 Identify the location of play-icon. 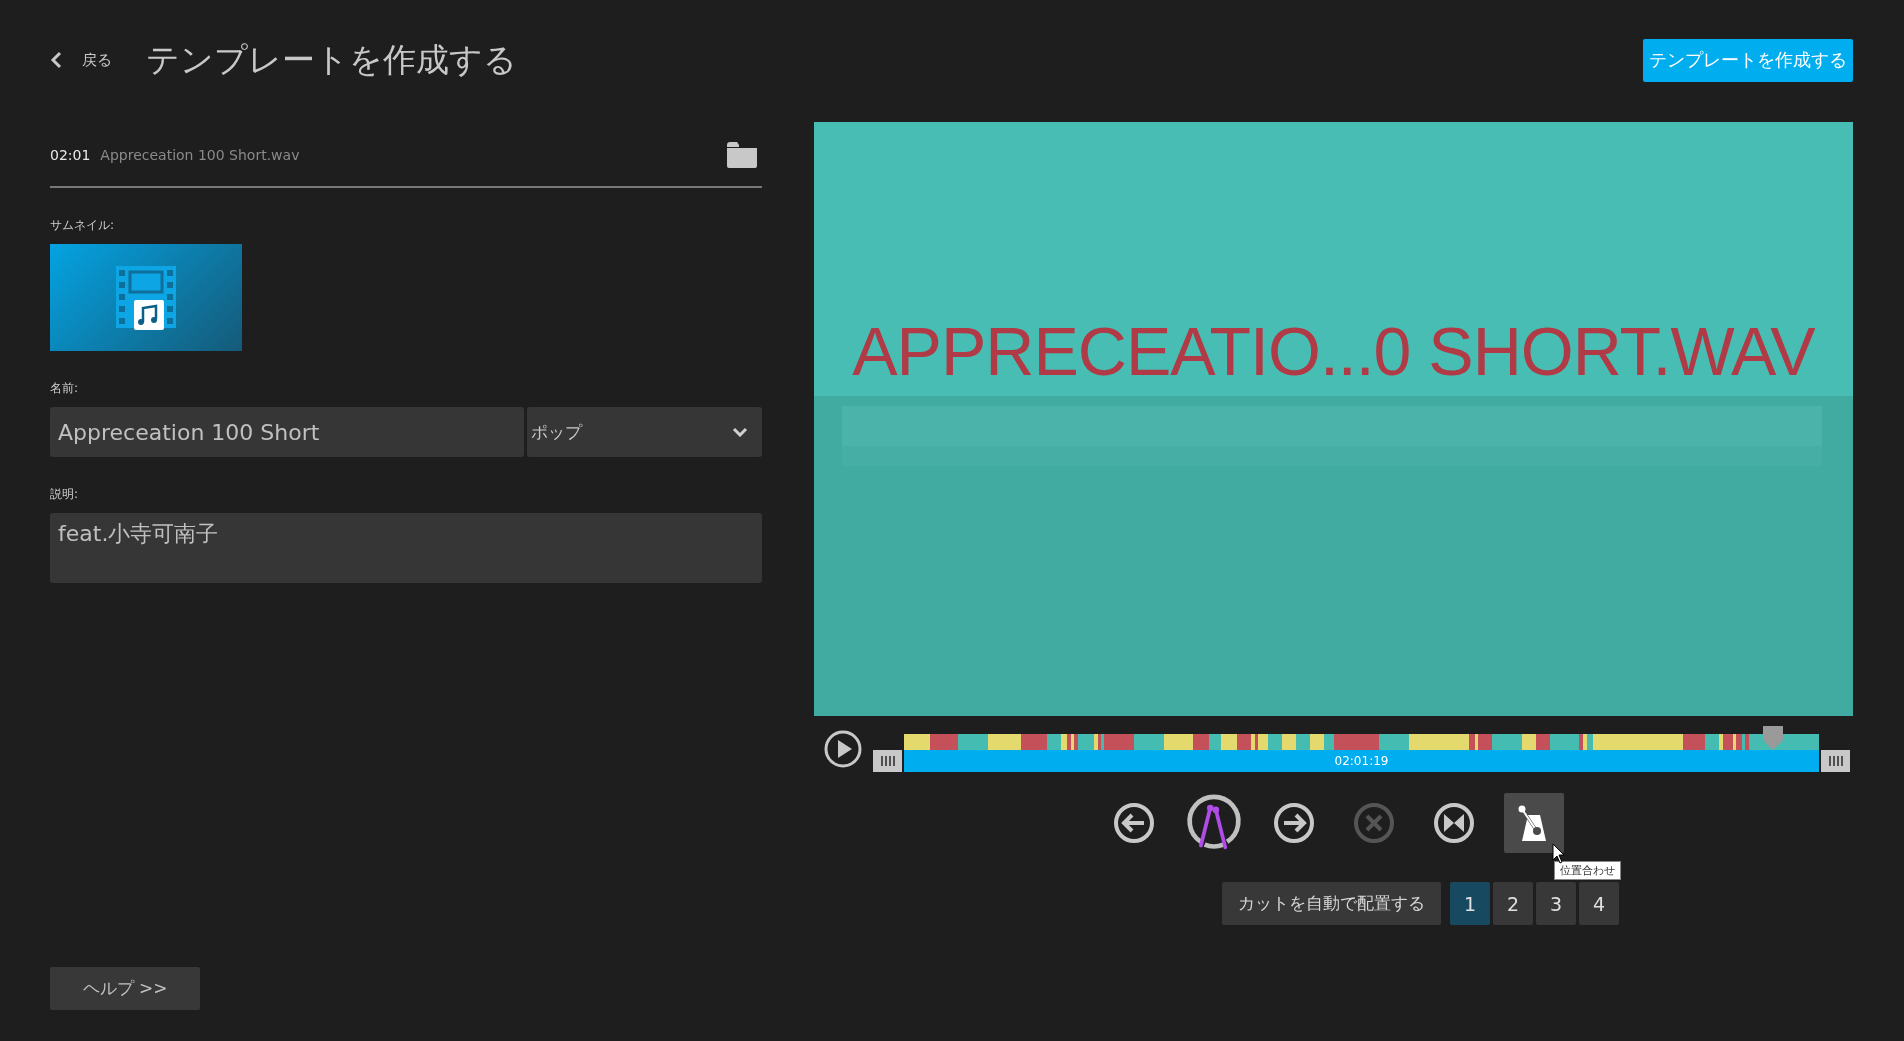
(843, 749).